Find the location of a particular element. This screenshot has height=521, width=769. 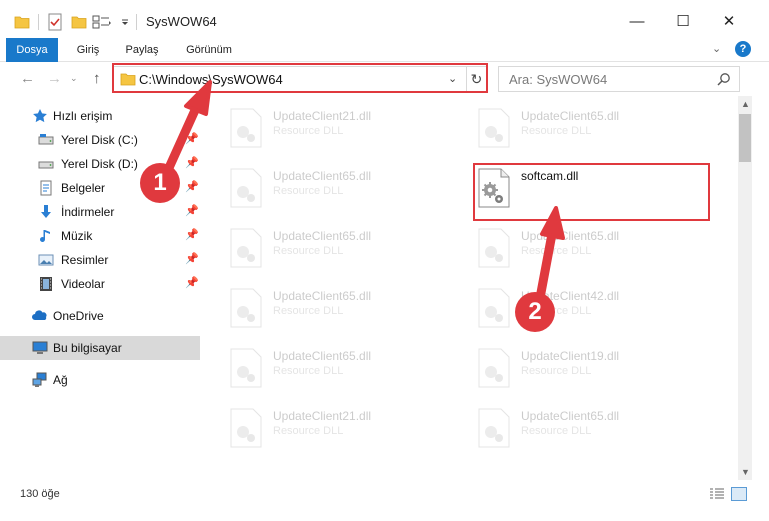

minimize-button: — is located at coordinates (637, 21).